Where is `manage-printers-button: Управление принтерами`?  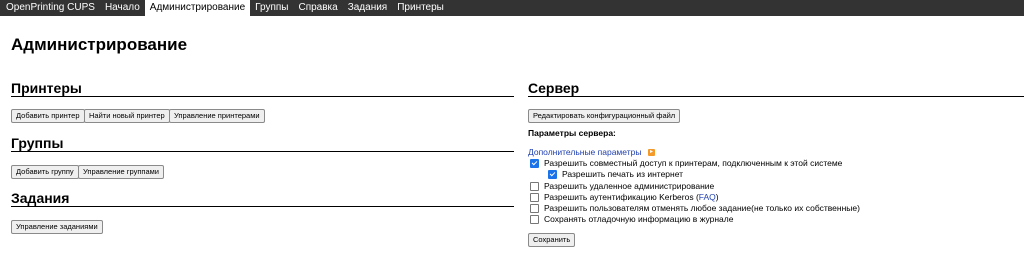
manage-printers-button: Управление принтерами is located at coordinates (217, 116).